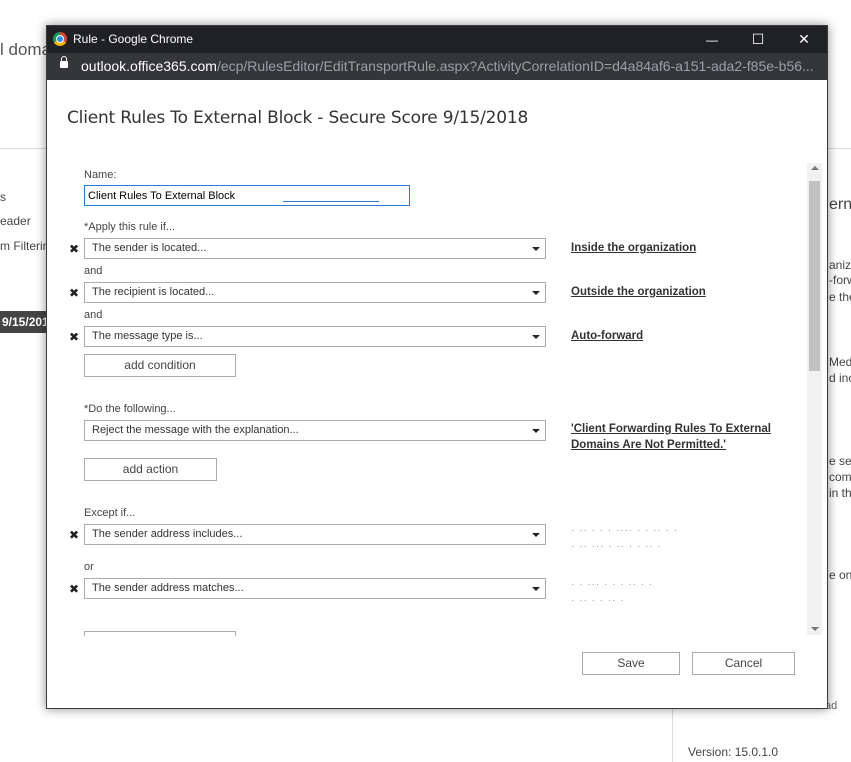  Describe the element at coordinates (612, 584) in the screenshot. I see `redacted-value: · · ··· · · · ·· · ·` at that location.